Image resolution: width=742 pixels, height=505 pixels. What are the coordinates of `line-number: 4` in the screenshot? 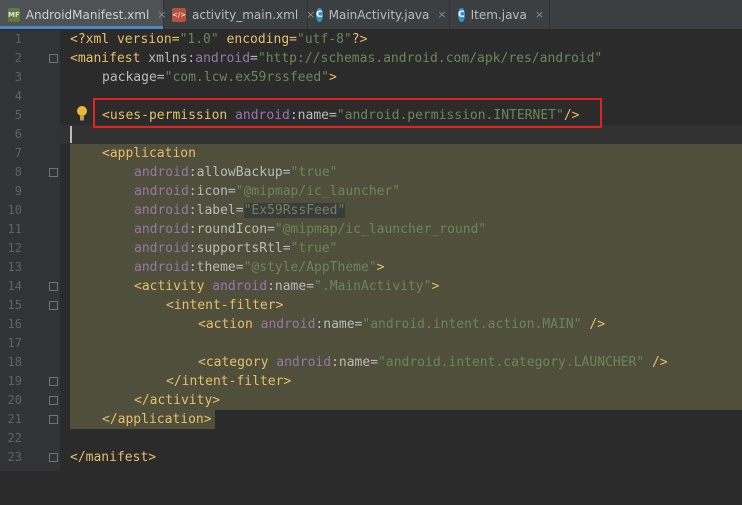 It's located at (18, 96).